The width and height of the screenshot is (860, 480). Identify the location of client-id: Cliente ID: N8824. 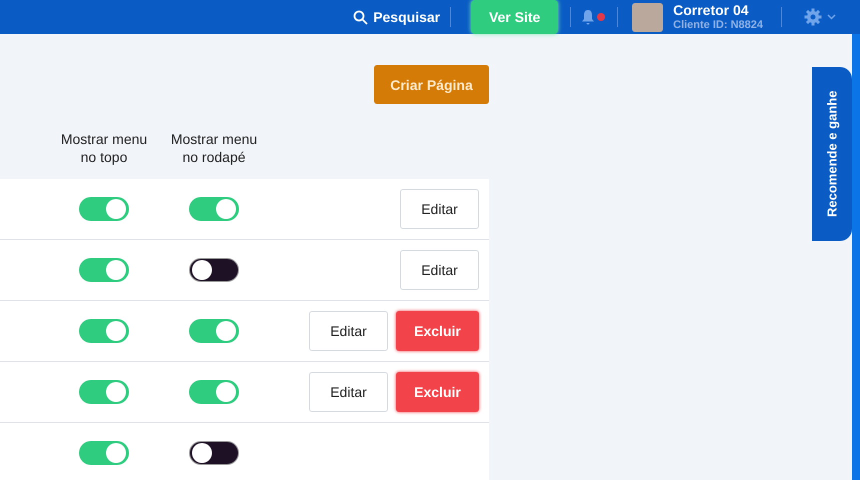
(718, 24).